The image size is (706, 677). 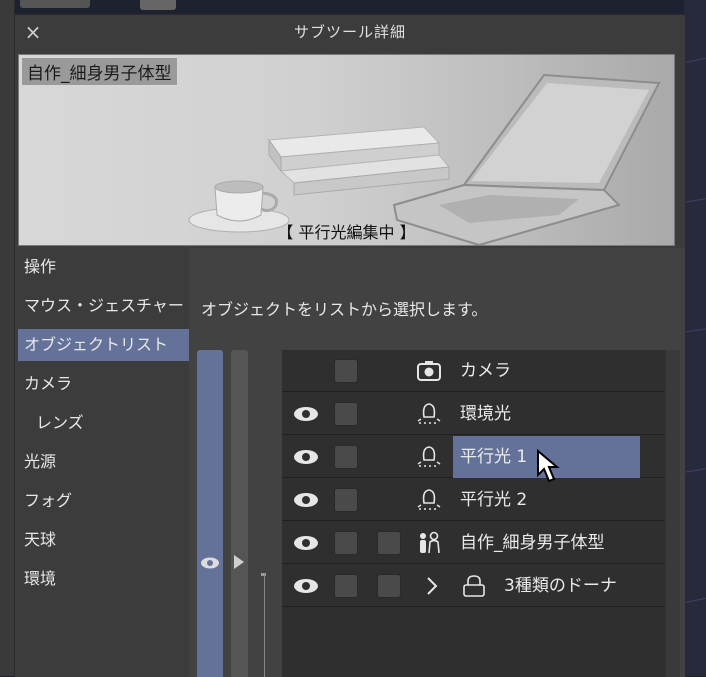 I want to click on visibility-column-bar, so click(x=210, y=513).